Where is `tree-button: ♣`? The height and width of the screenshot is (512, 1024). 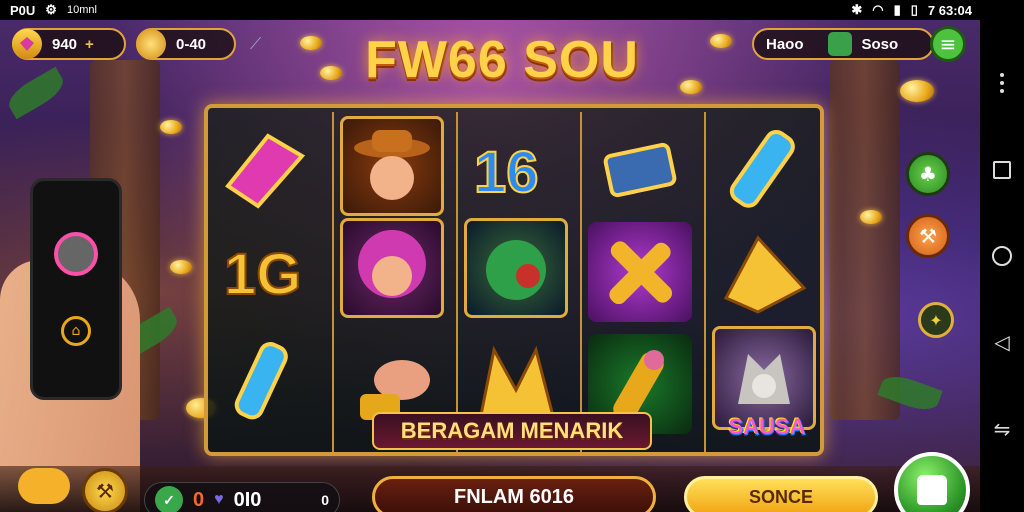 tree-button: ♣ is located at coordinates (928, 174).